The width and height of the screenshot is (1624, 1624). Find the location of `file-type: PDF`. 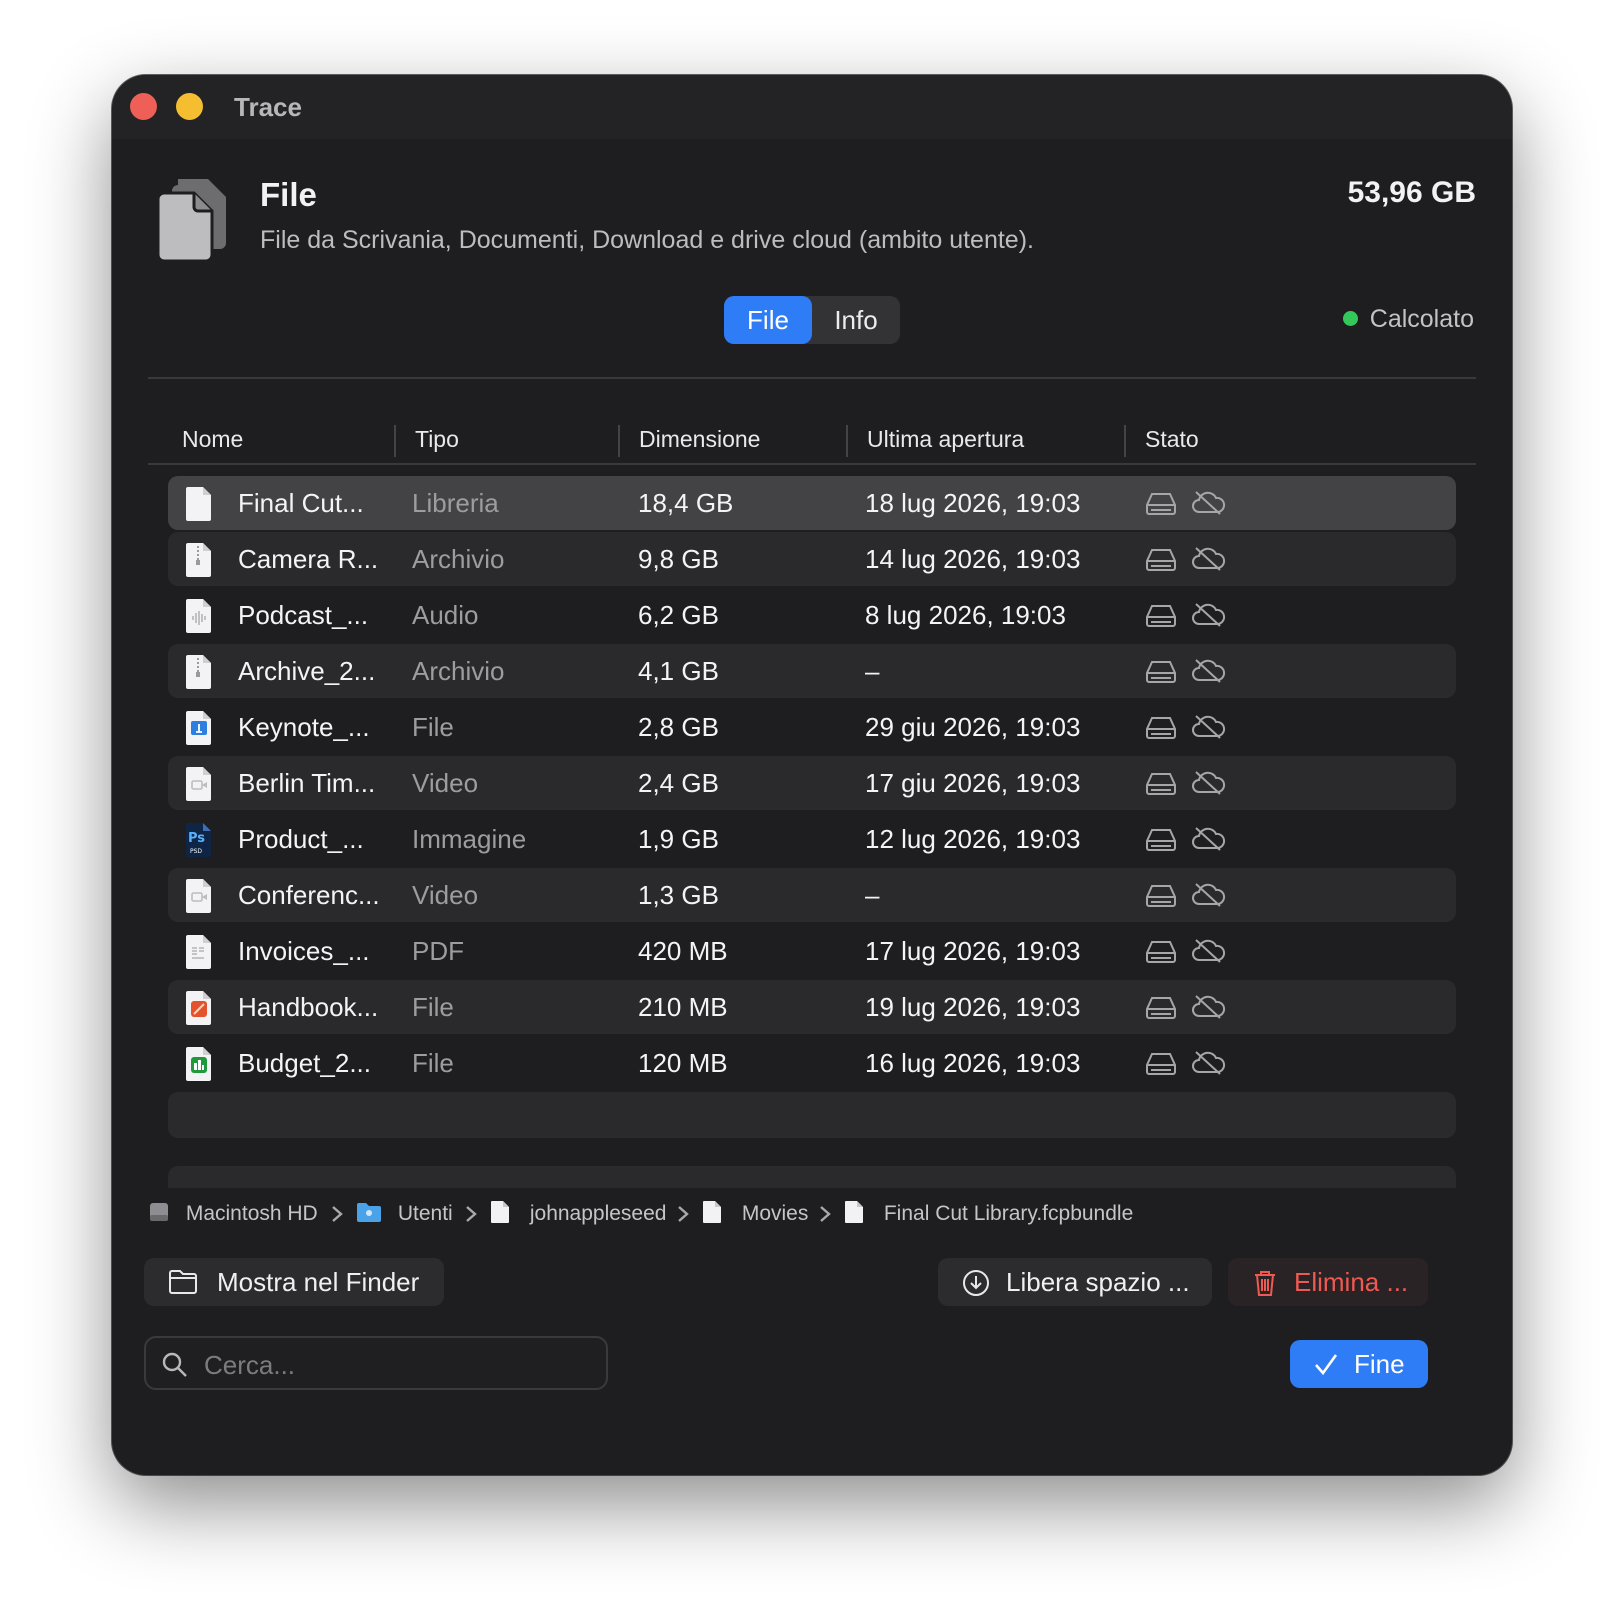

file-type: PDF is located at coordinates (438, 951).